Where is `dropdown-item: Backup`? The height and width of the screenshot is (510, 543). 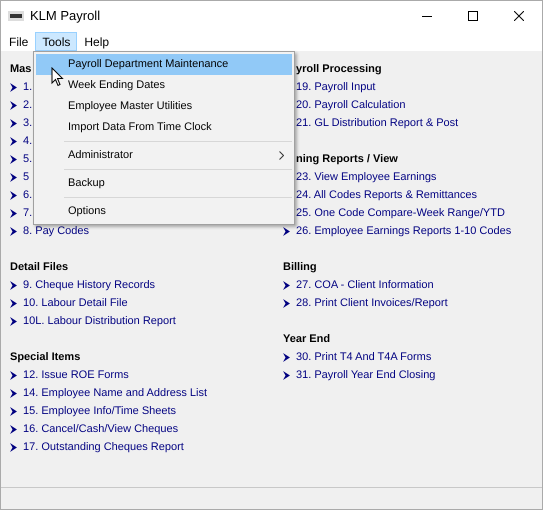 dropdown-item: Backup is located at coordinates (164, 183).